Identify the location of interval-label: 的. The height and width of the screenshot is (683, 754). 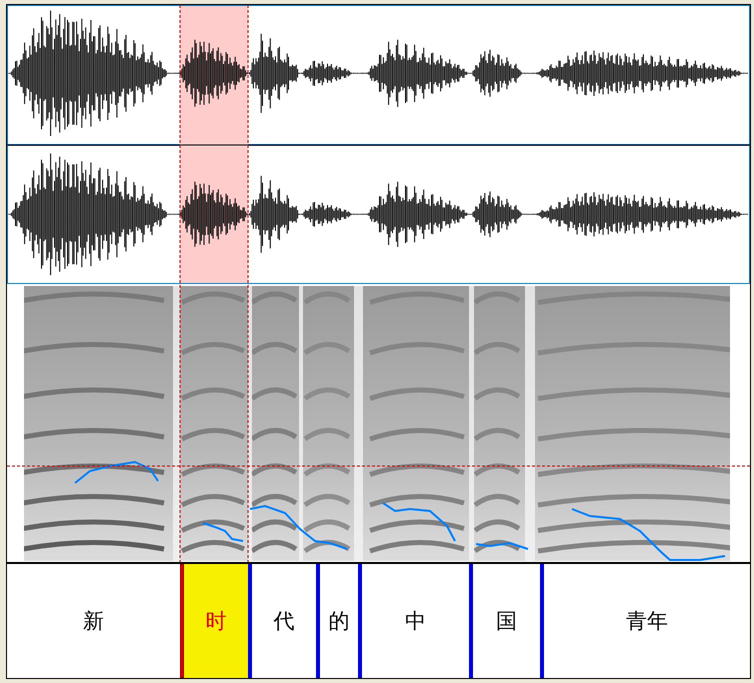
(339, 621).